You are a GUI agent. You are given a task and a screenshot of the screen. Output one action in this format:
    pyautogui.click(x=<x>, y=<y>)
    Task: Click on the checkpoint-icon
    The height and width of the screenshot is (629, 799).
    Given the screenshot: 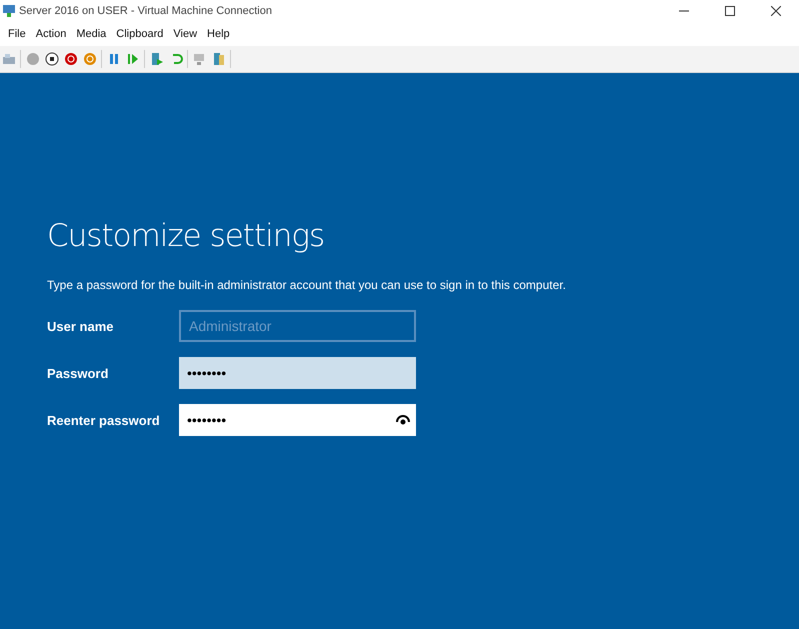 What is the action you would take?
    pyautogui.click(x=157, y=59)
    